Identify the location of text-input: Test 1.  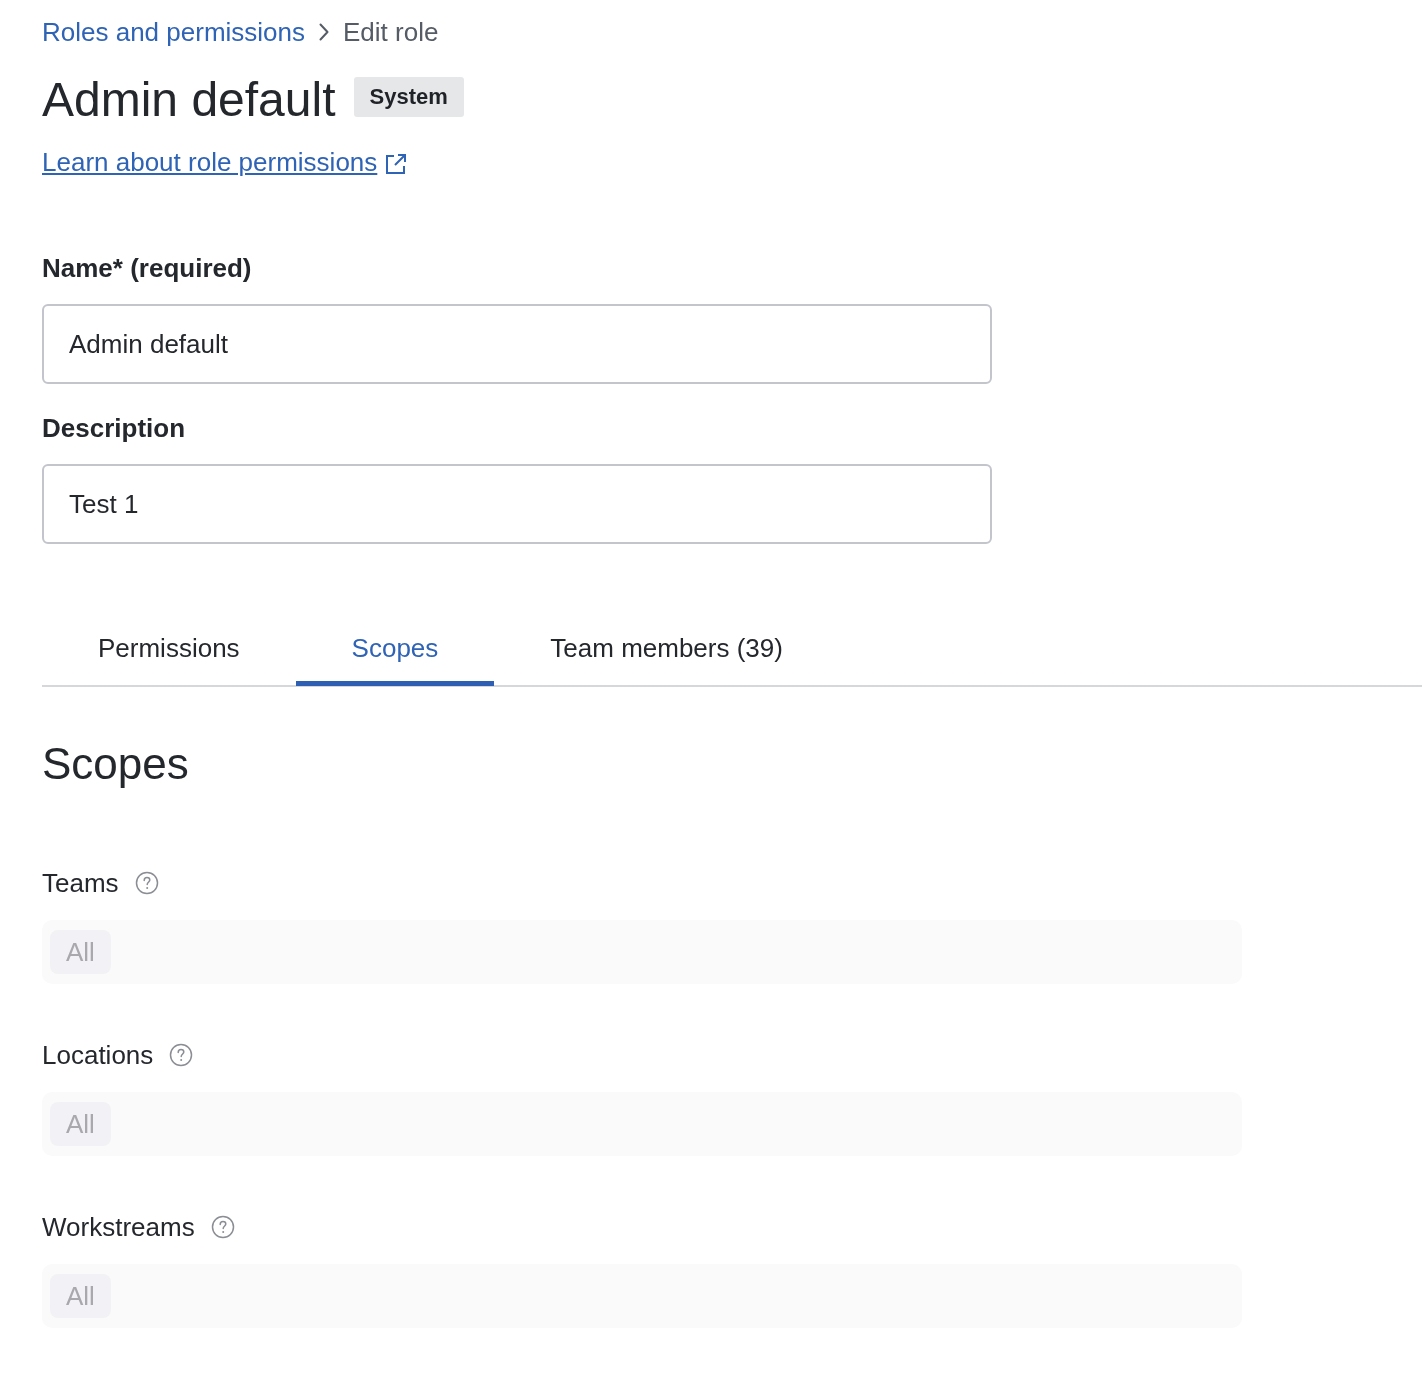
(517, 504).